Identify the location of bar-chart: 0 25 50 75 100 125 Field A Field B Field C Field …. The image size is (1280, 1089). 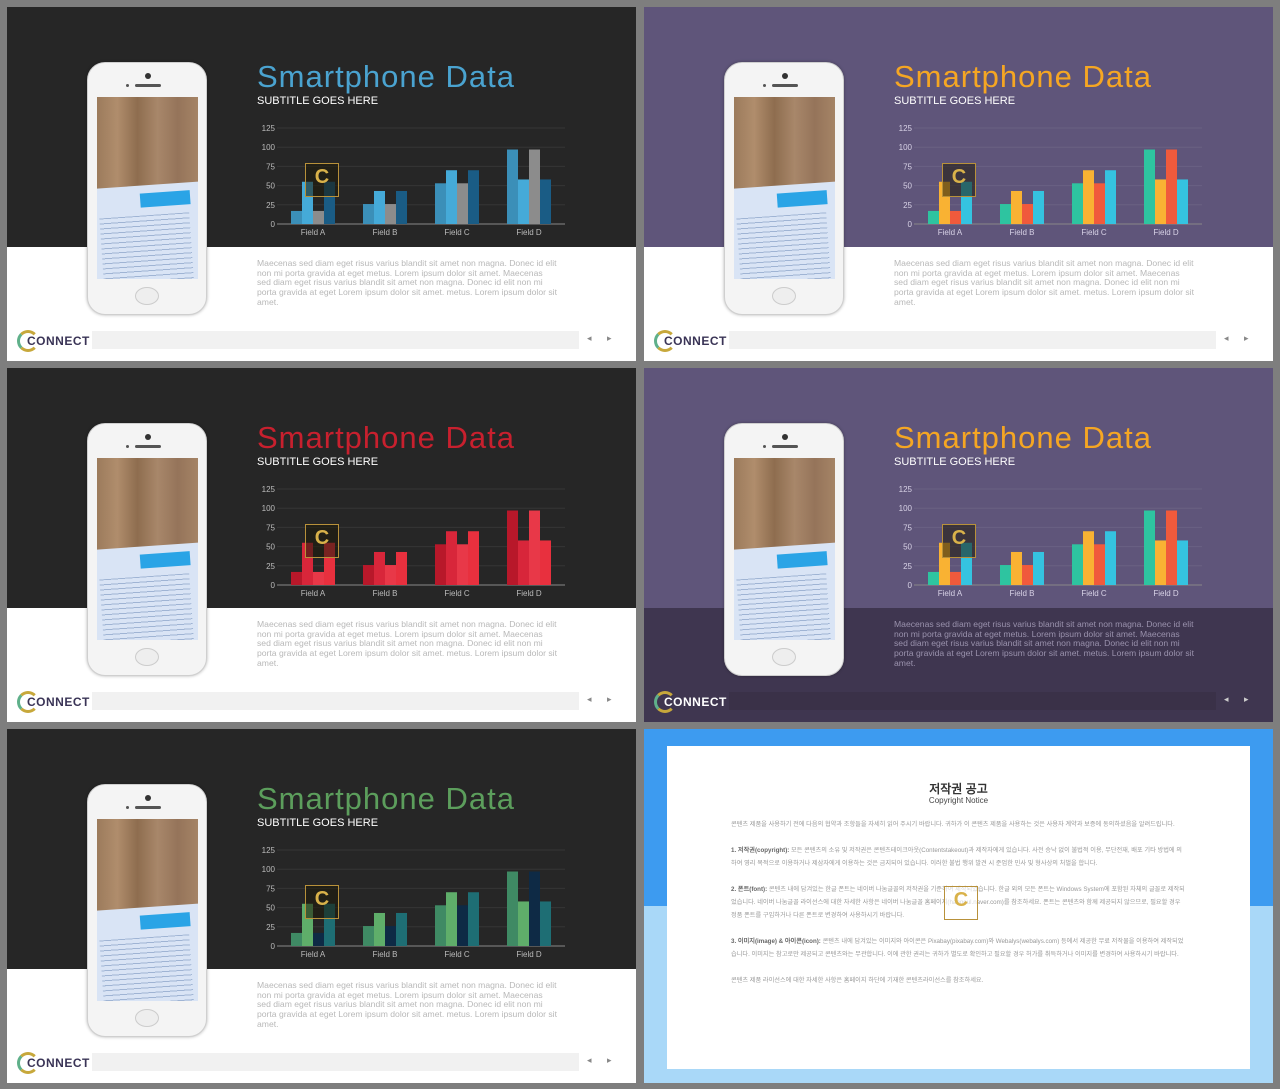
(413, 902).